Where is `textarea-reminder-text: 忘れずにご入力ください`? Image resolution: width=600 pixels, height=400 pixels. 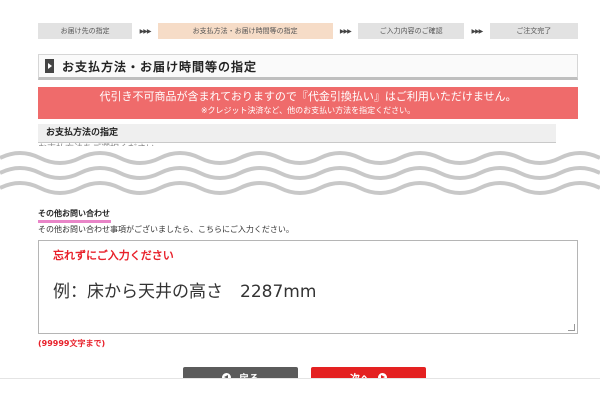 textarea-reminder-text: 忘れずにご入力ください is located at coordinates (113, 255).